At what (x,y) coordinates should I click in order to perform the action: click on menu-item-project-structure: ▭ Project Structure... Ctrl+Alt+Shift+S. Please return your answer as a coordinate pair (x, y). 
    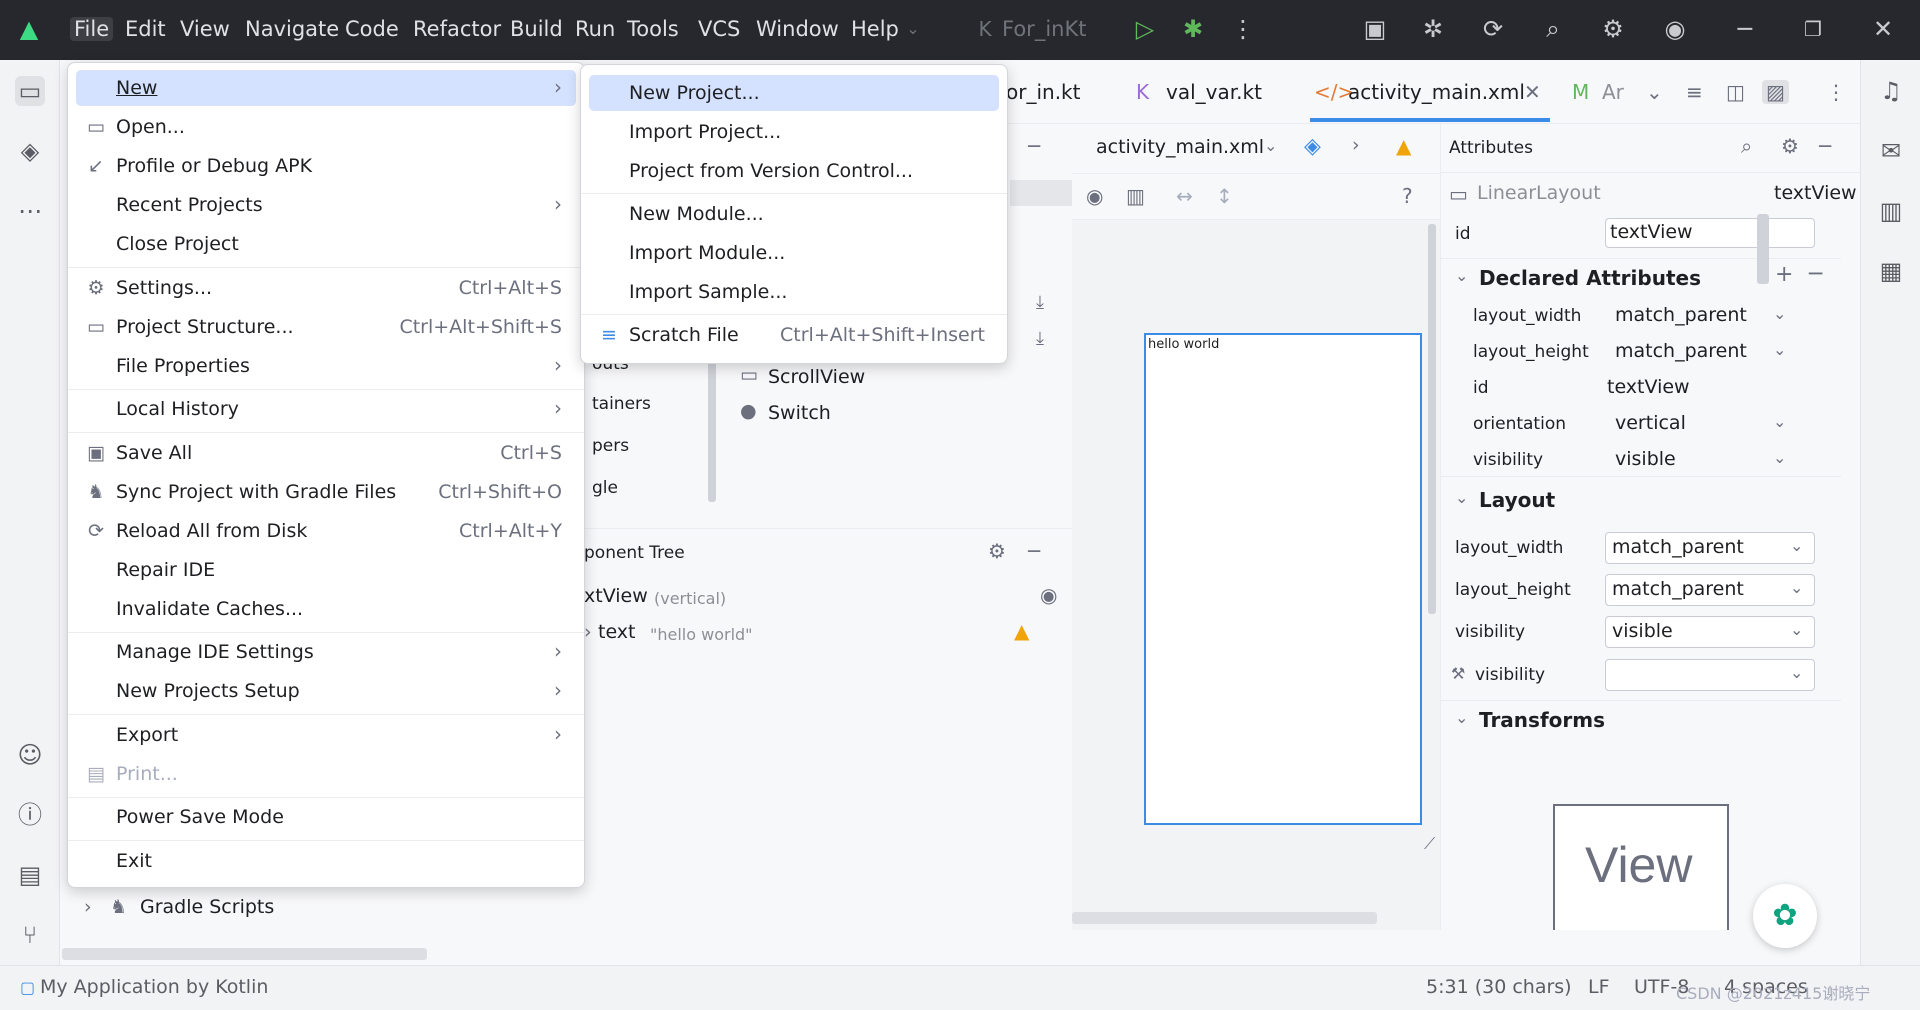
    Looking at the image, I should click on (326, 327).